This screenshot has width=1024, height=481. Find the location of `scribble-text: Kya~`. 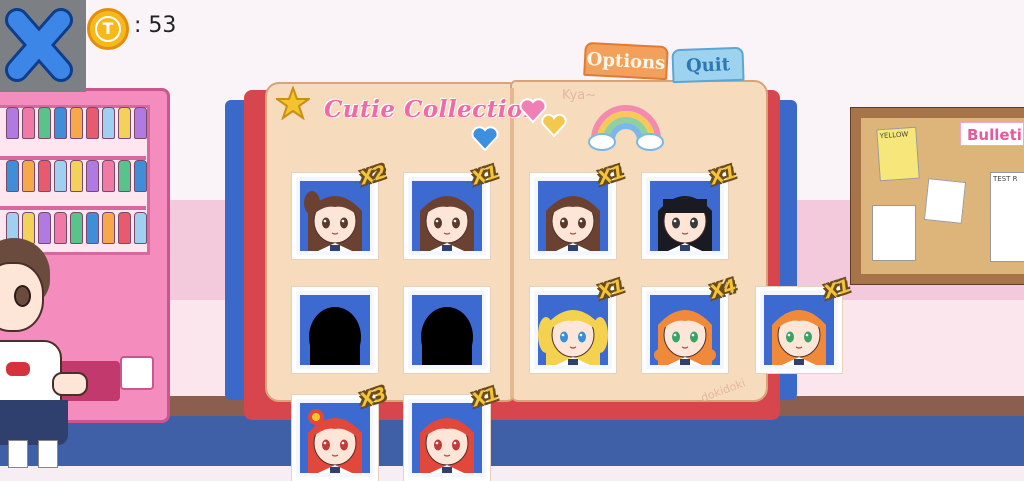

scribble-text: Kya~ is located at coordinates (579, 95).